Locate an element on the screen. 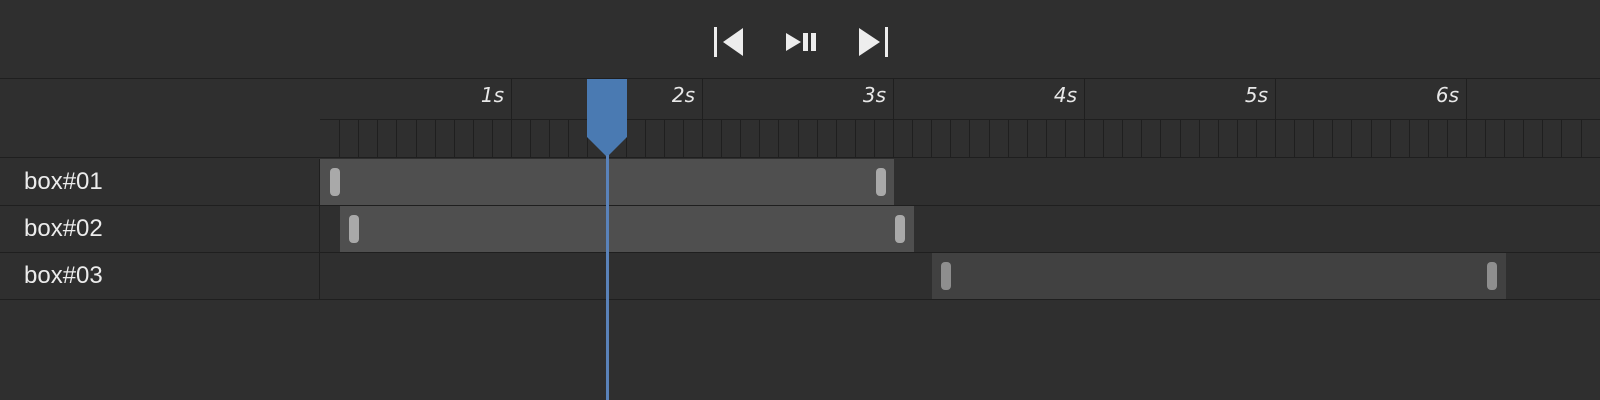 The width and height of the screenshot is (1600, 400). track-row: box#01 is located at coordinates (800, 182).